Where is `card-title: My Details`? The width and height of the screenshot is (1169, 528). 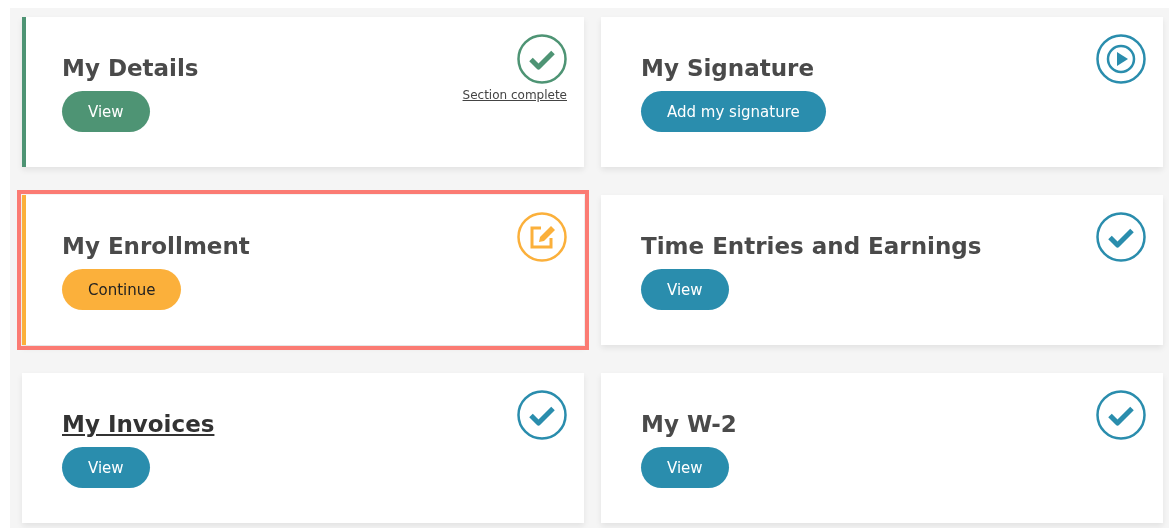
card-title: My Details is located at coordinates (130, 68).